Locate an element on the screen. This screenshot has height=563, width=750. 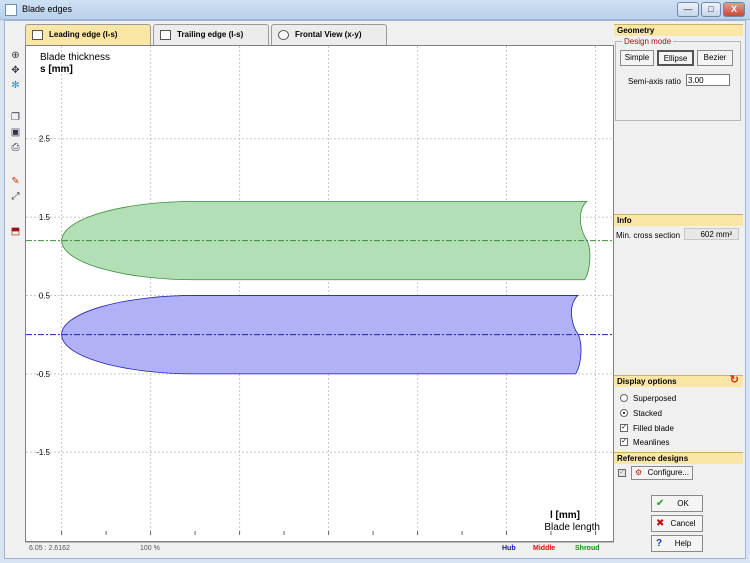
tab-frontal-view: Frontal View (x-y) is located at coordinates (329, 34).